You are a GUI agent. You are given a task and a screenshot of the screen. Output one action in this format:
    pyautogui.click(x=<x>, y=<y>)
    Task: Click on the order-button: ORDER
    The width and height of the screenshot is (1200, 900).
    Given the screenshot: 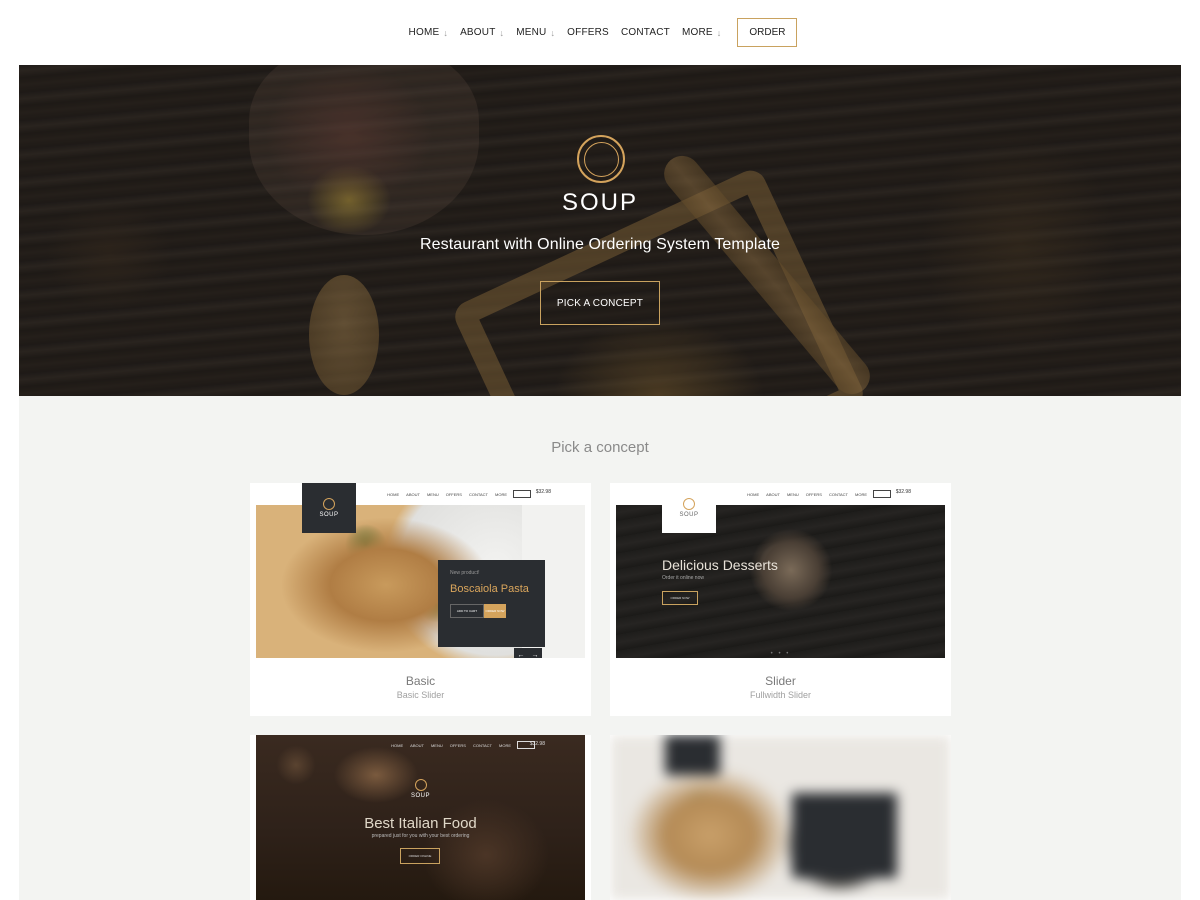 What is the action you would take?
    pyautogui.click(x=767, y=32)
    